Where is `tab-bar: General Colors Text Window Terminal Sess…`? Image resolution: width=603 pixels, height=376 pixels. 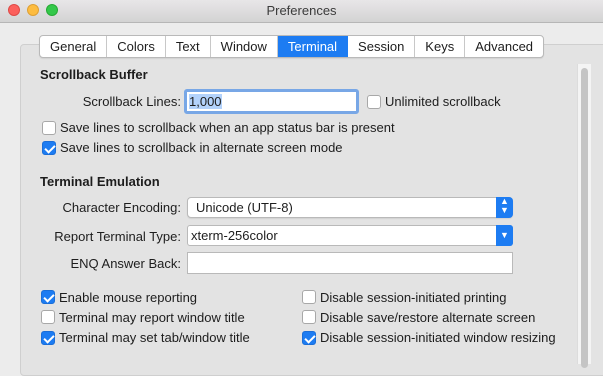 tab-bar: General Colors Text Window Terminal Sess… is located at coordinates (292, 46).